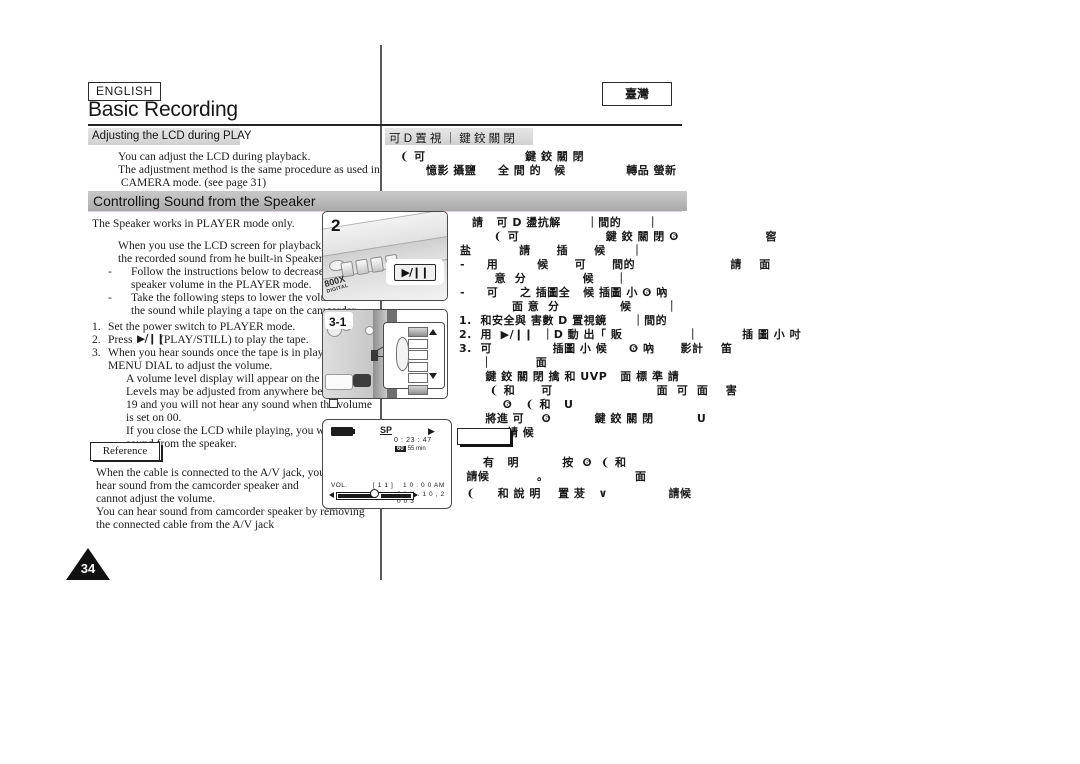 The height and width of the screenshot is (764, 1080). Describe the element at coordinates (331, 495) in the screenshot. I see `volume-down-icon` at that location.